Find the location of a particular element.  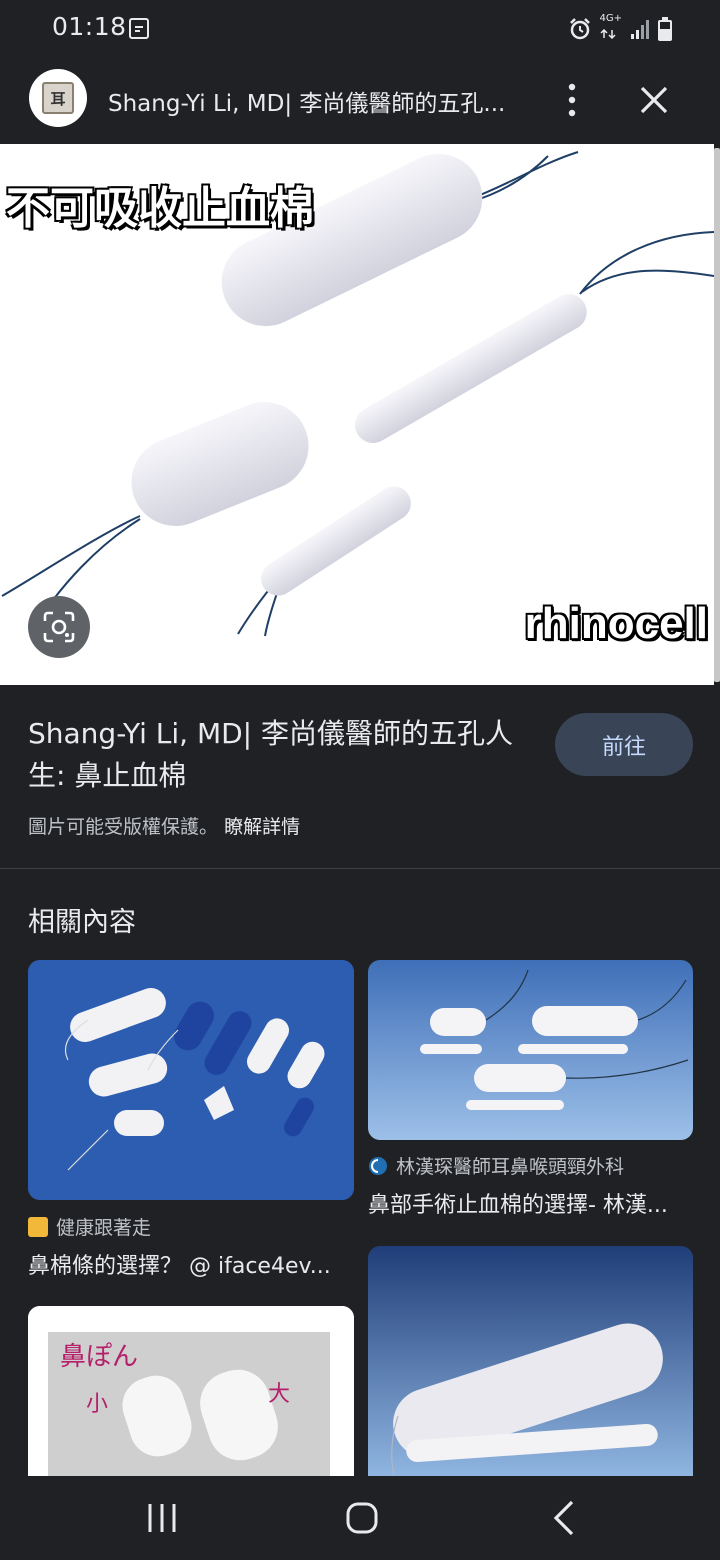

status-time: 01:18 is located at coordinates (89, 26).